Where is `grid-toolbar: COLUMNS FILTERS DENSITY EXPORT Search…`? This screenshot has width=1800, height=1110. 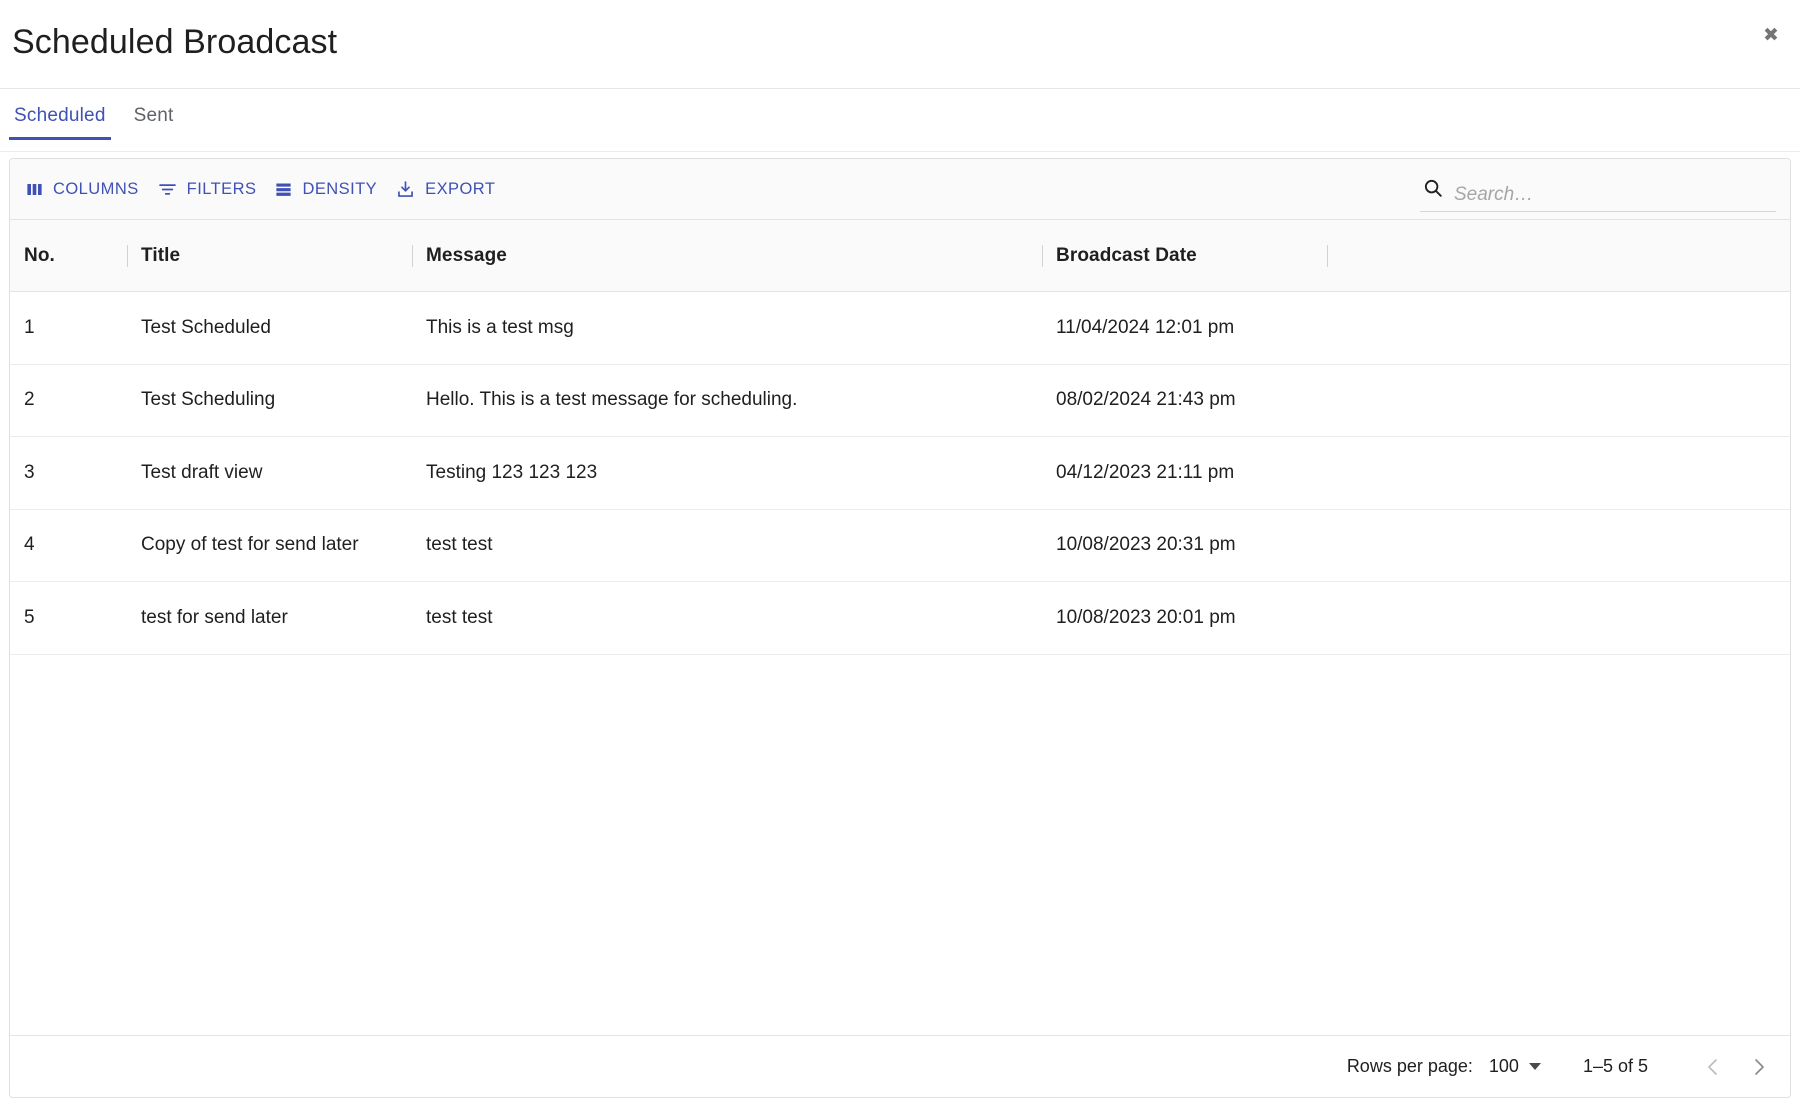
grid-toolbar: COLUMNS FILTERS DENSITY EXPORT Search… is located at coordinates (900, 189).